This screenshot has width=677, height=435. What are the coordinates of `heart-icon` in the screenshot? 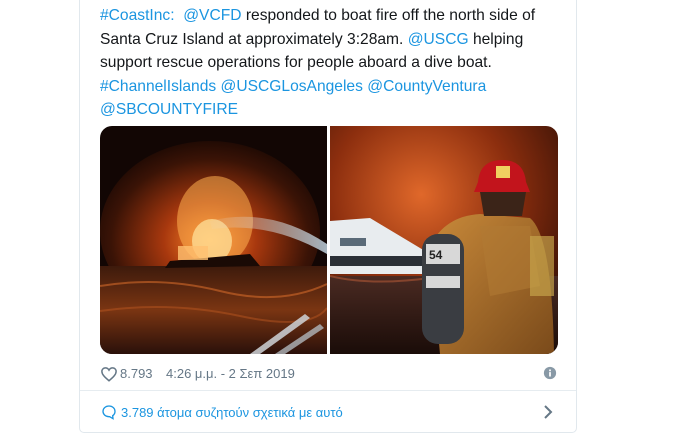 It's located at (109, 374).